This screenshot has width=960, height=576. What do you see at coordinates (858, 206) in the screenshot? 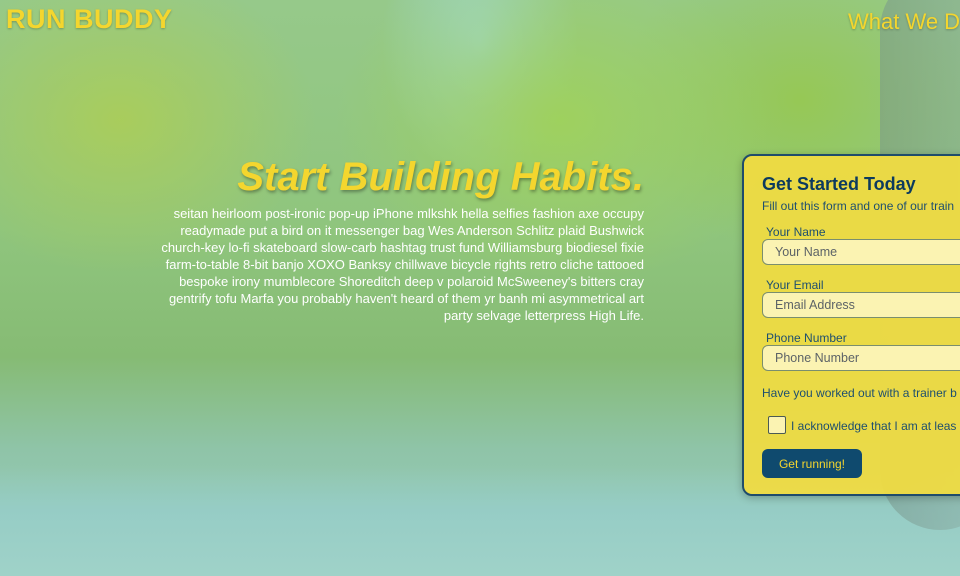
I see `form-intro-text: Fill out this form and one of our train` at bounding box center [858, 206].